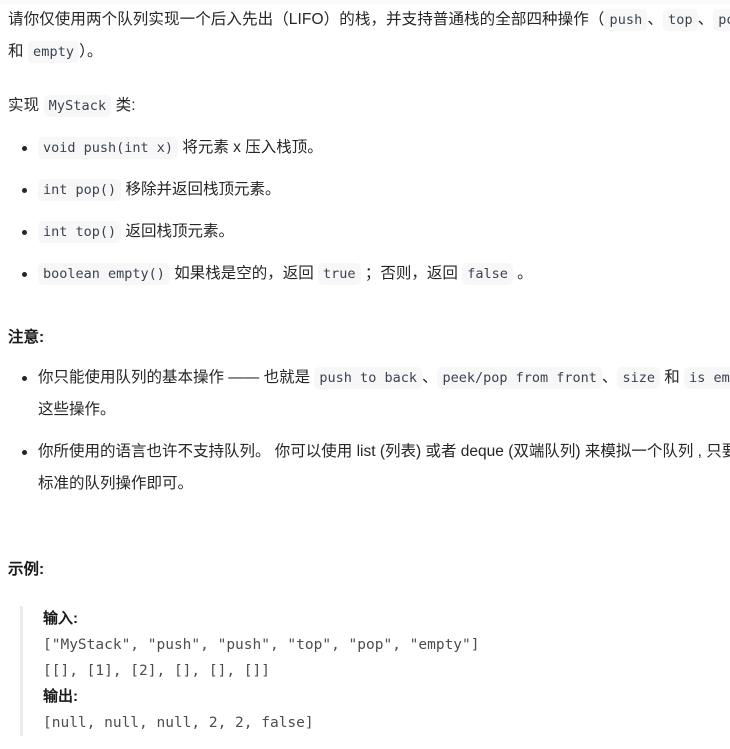 The image size is (730, 749). What do you see at coordinates (177, 231) in the screenshot?
I see `method-description: 返回栈顶元素。` at bounding box center [177, 231].